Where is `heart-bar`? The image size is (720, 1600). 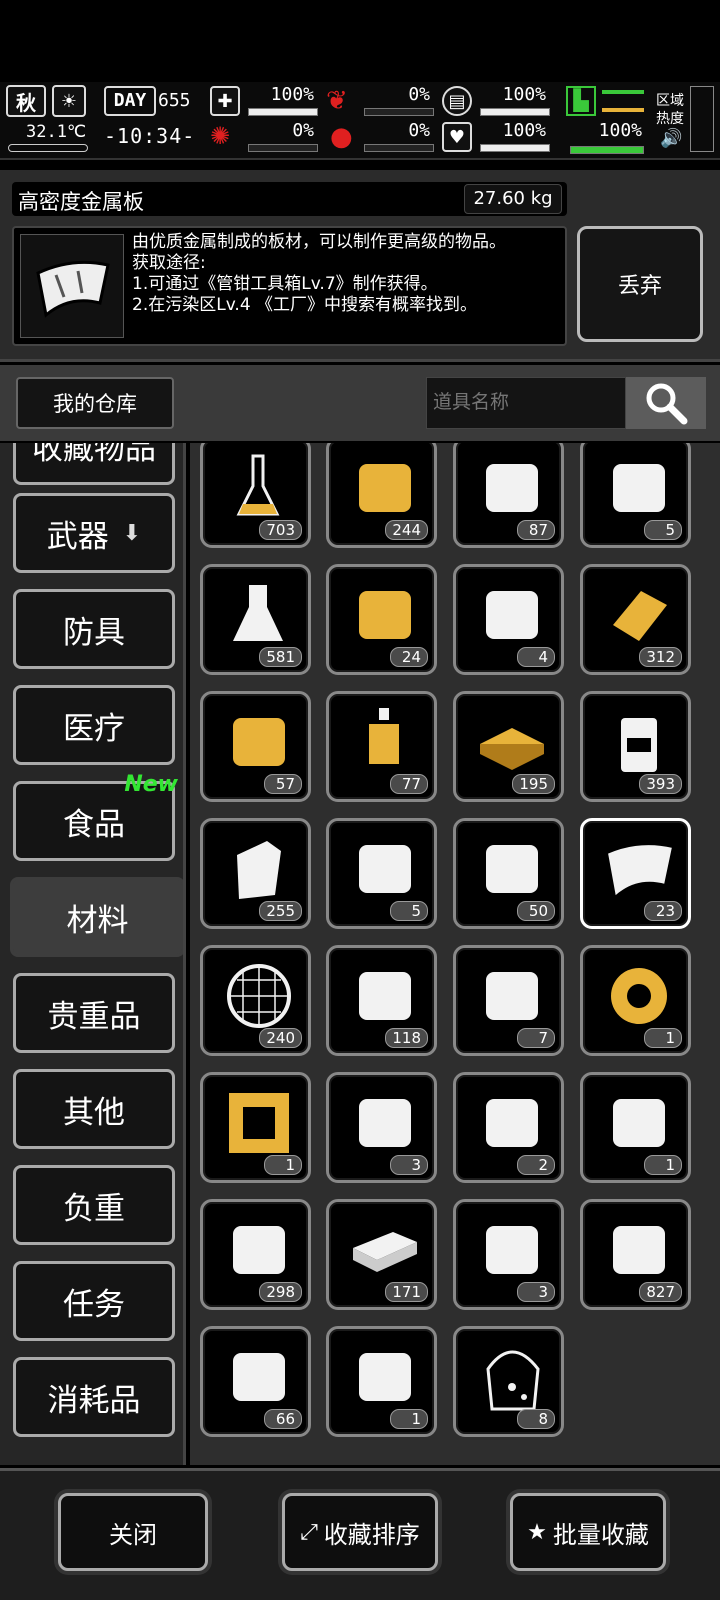
heart-bar is located at coordinates (515, 148).